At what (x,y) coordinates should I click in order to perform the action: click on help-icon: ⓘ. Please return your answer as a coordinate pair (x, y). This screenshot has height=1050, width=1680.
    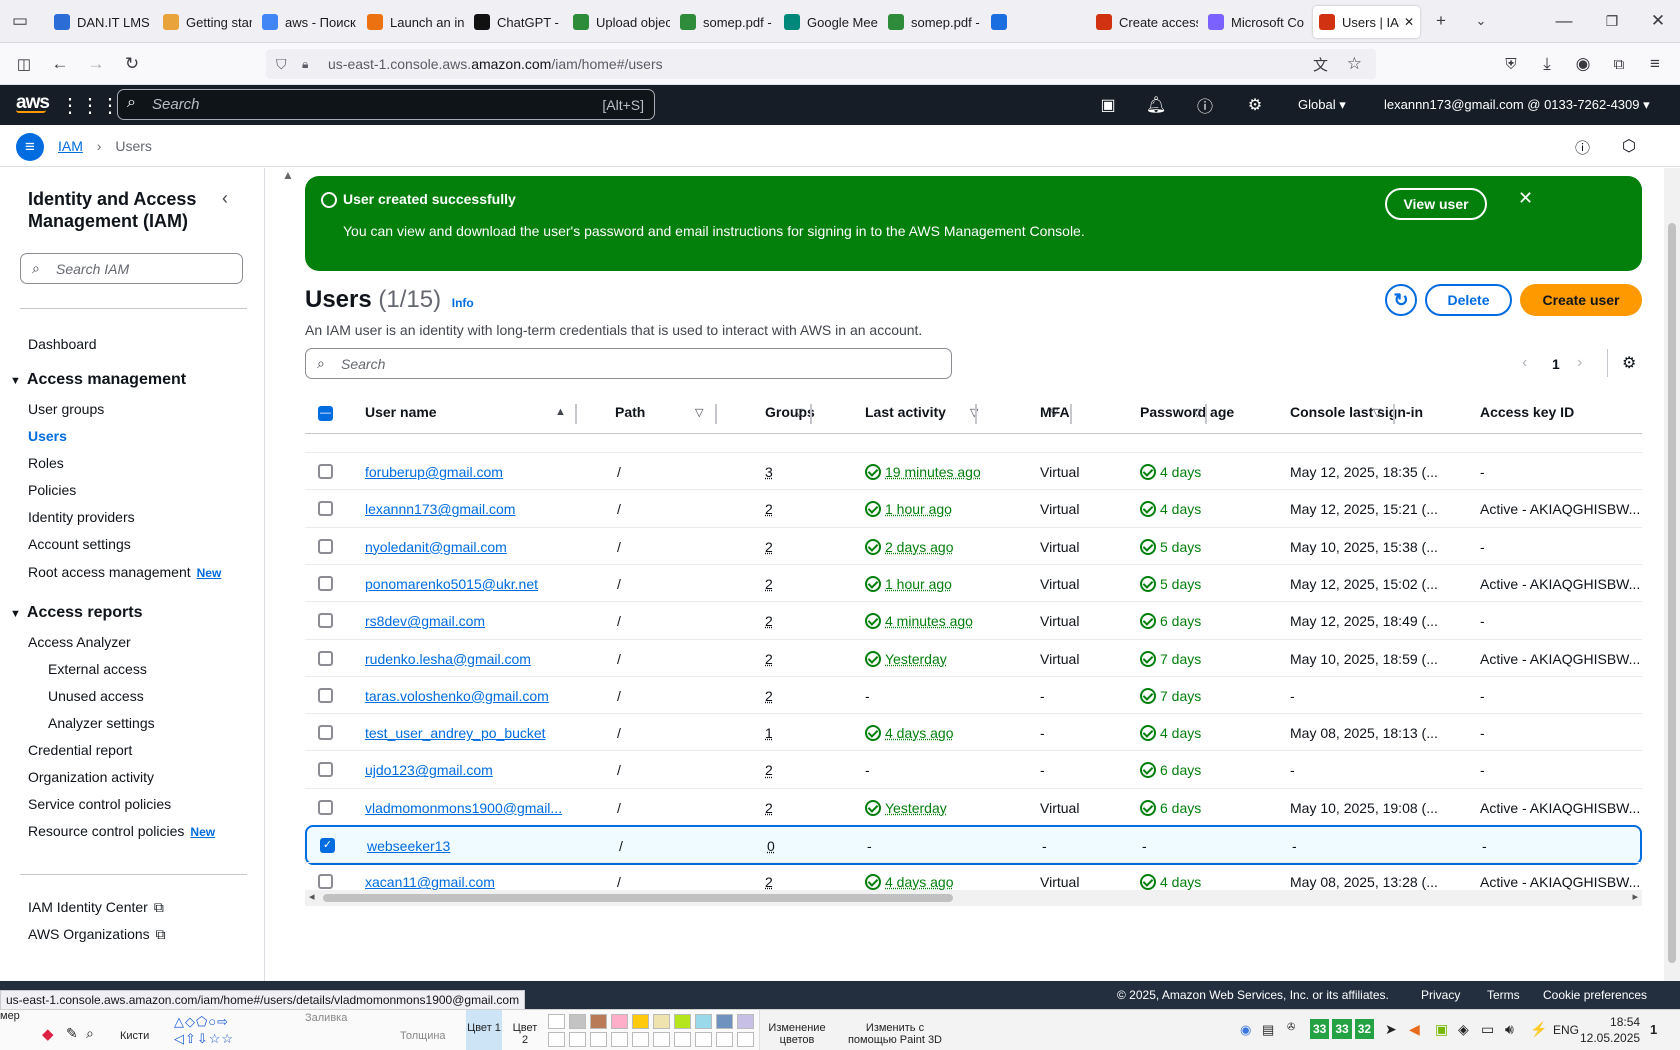
    Looking at the image, I should click on (1205, 105).